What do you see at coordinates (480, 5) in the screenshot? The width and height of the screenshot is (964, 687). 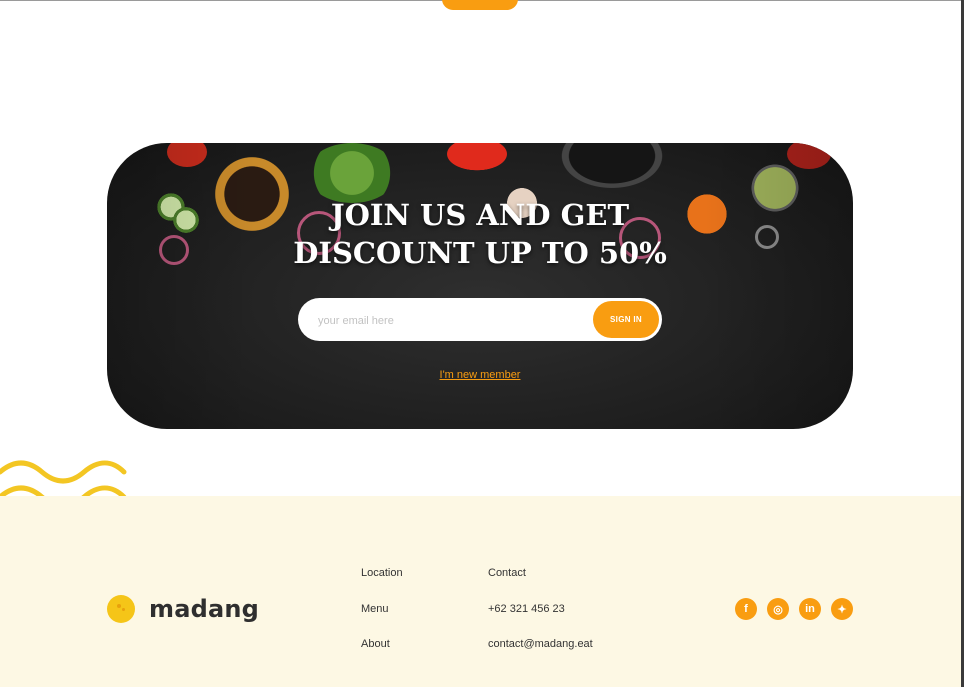 I see `top-orange-button-edge` at bounding box center [480, 5].